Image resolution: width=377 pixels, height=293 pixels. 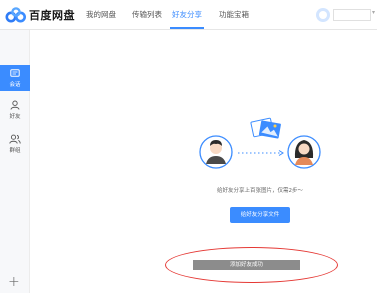 I want to click on transfer-arrow-icon, so click(x=261, y=153).